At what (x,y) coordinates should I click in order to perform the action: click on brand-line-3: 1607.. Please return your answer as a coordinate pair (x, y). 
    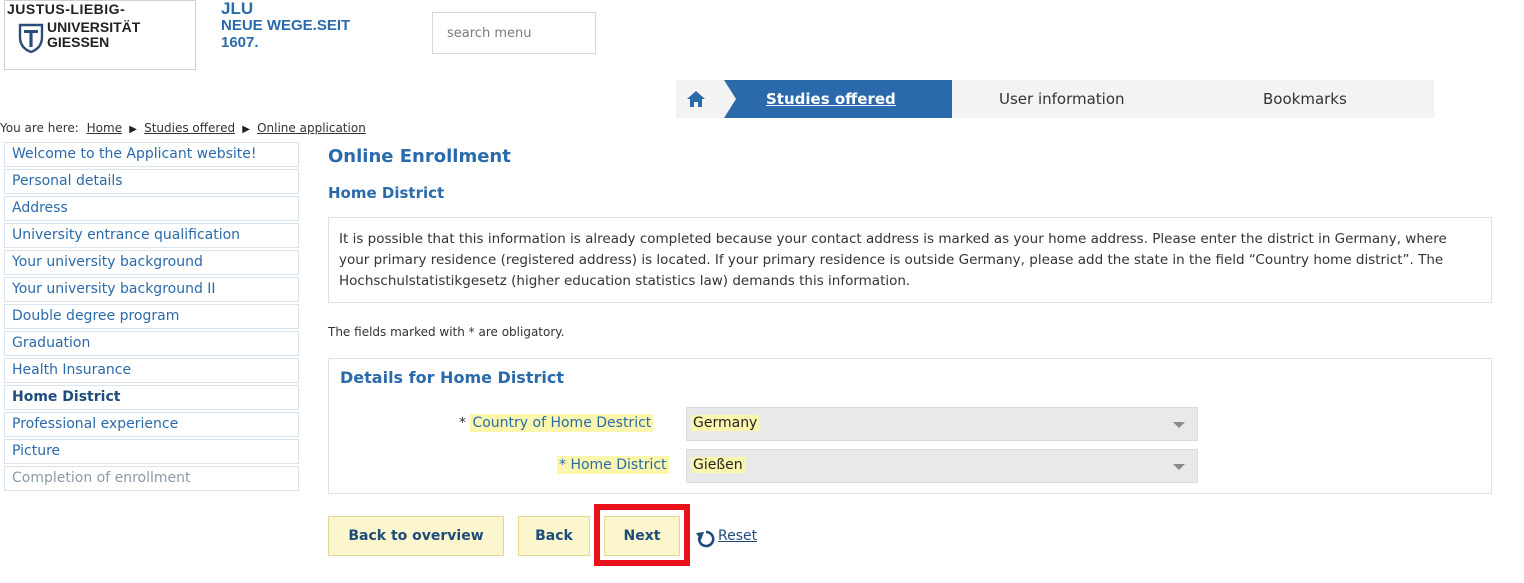
    Looking at the image, I should click on (240, 42).